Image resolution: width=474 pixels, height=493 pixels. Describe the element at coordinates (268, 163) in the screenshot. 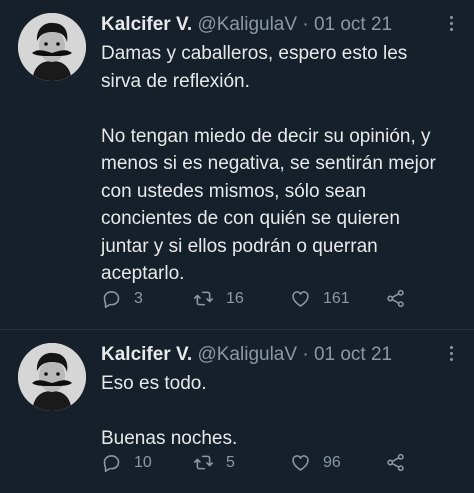

I see `text-line: menos si es negativa, se sentirán mejor` at that location.